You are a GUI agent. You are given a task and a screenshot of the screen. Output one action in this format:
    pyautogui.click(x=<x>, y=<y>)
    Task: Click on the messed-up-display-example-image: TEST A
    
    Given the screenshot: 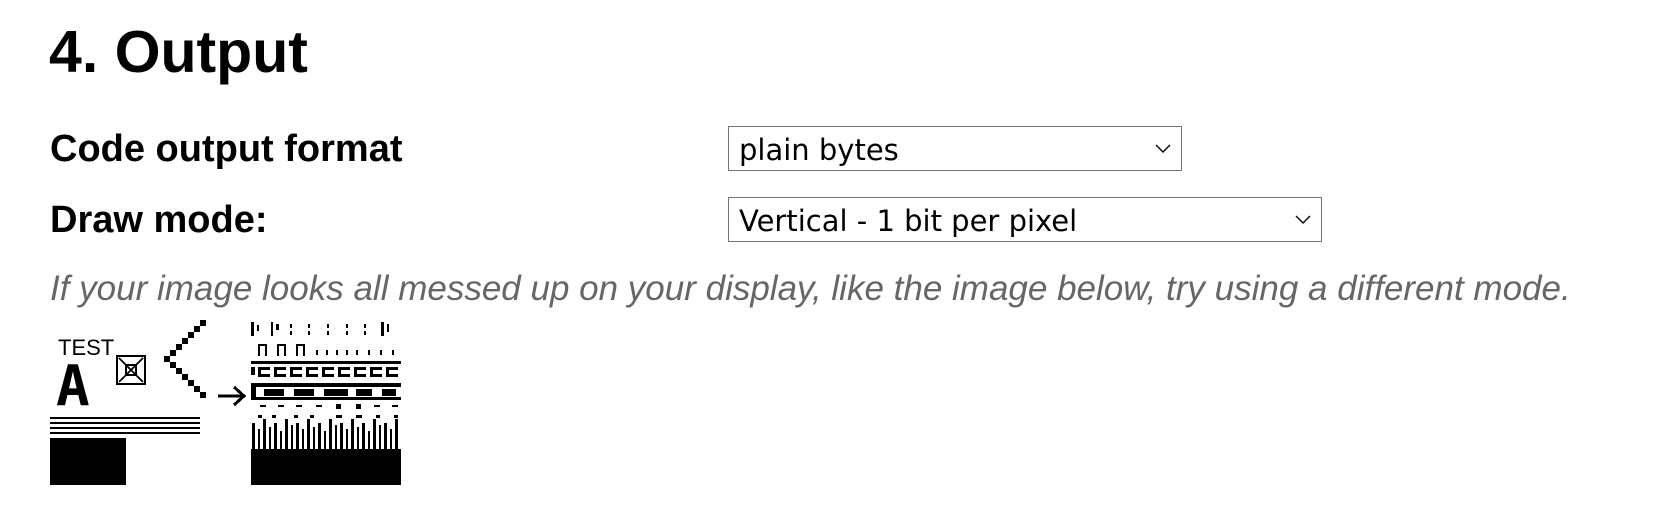 What is the action you would take?
    pyautogui.click(x=225, y=402)
    